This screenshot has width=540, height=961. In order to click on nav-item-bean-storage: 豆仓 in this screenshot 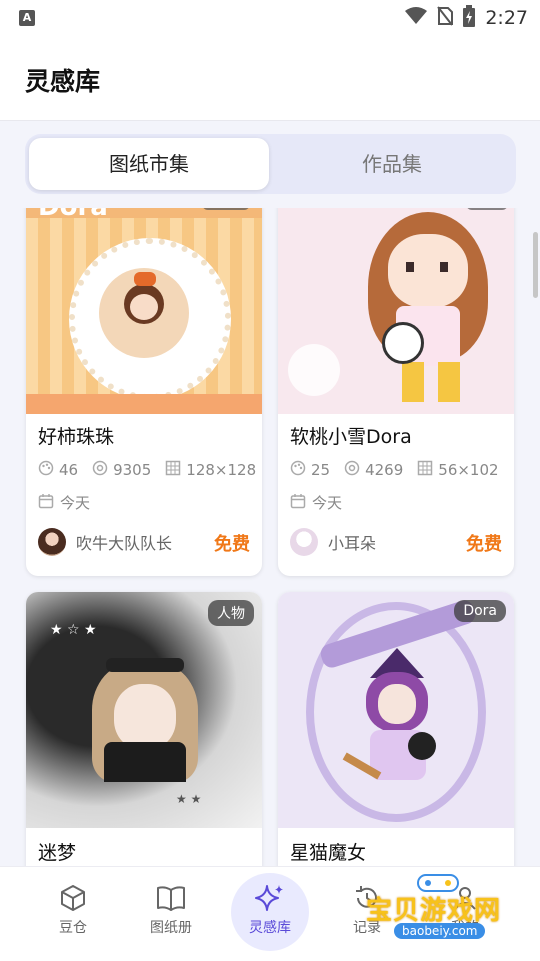, I will do `click(73, 910)`.